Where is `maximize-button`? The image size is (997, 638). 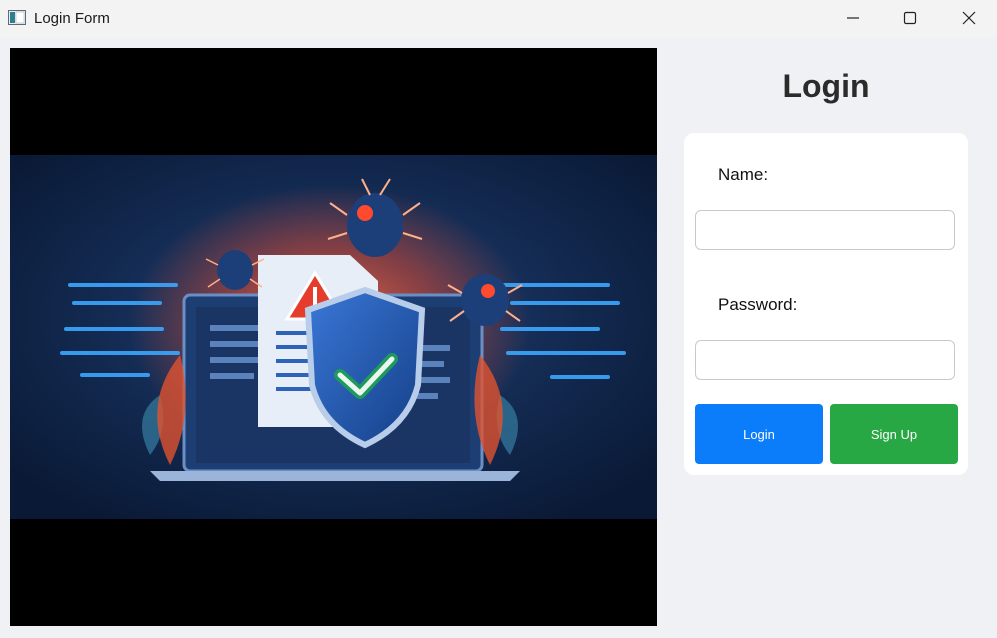 maximize-button is located at coordinates (910, 18).